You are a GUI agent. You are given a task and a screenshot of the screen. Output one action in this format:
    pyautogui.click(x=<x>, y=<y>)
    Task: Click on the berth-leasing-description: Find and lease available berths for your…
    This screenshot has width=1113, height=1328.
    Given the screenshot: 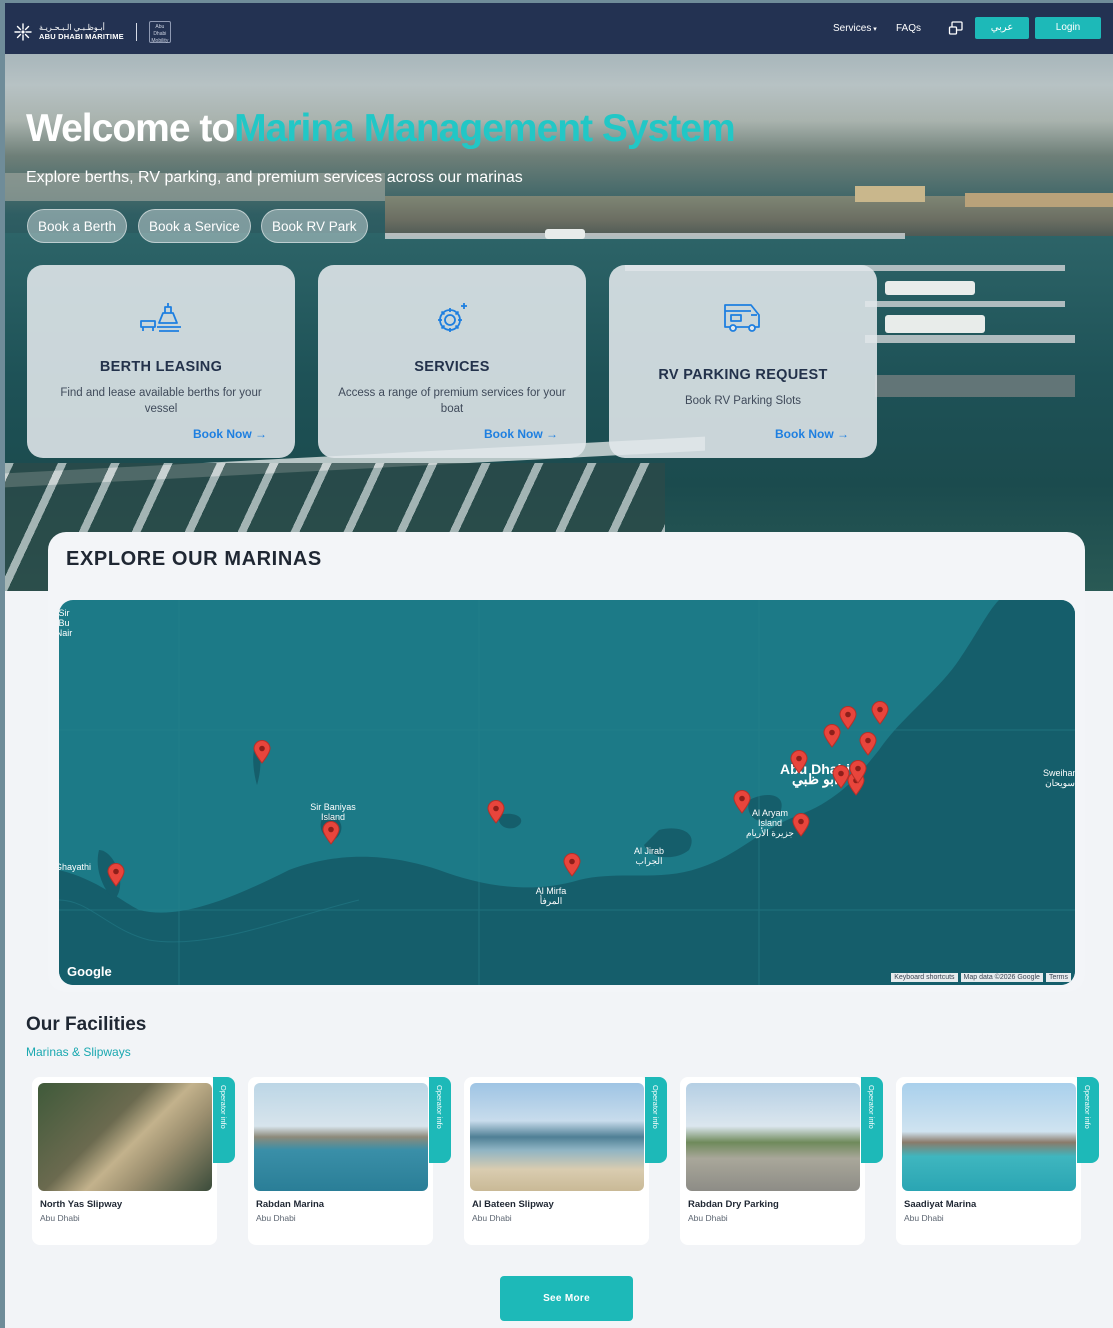 What is the action you would take?
    pyautogui.click(x=161, y=401)
    